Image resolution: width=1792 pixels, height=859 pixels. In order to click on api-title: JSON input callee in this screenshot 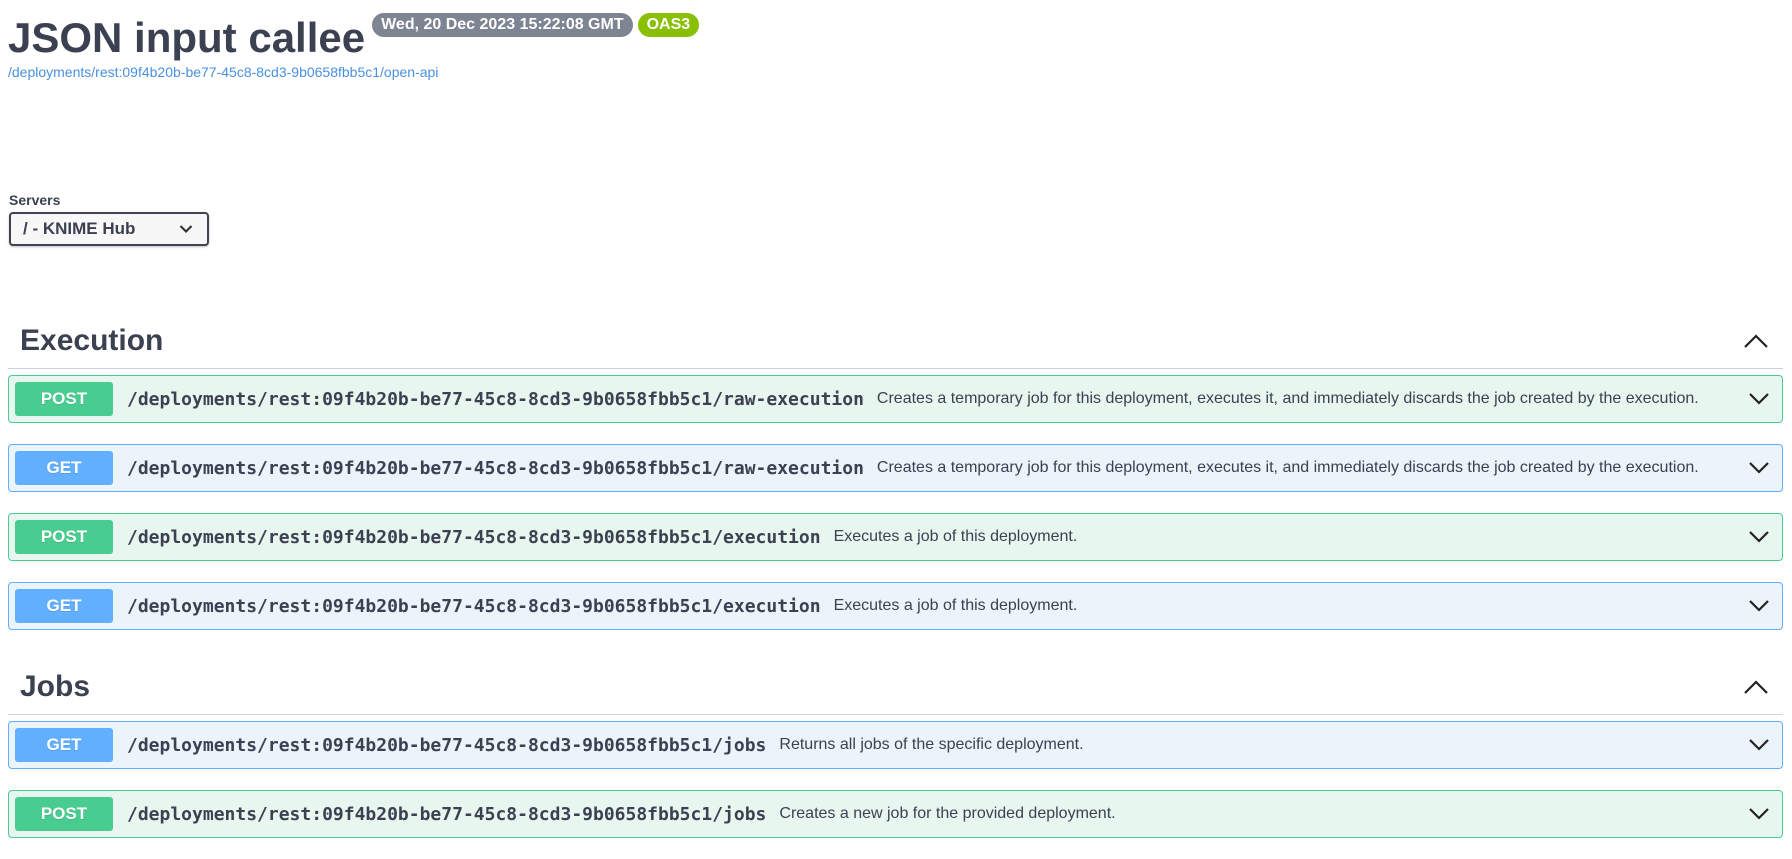, I will do `click(187, 37)`.